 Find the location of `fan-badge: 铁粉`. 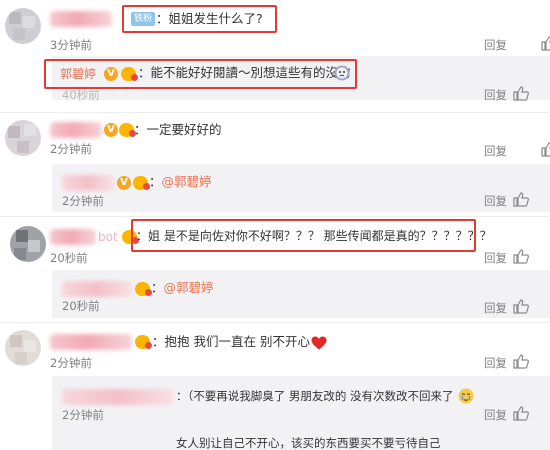

fan-badge: 铁粉 is located at coordinates (143, 19).